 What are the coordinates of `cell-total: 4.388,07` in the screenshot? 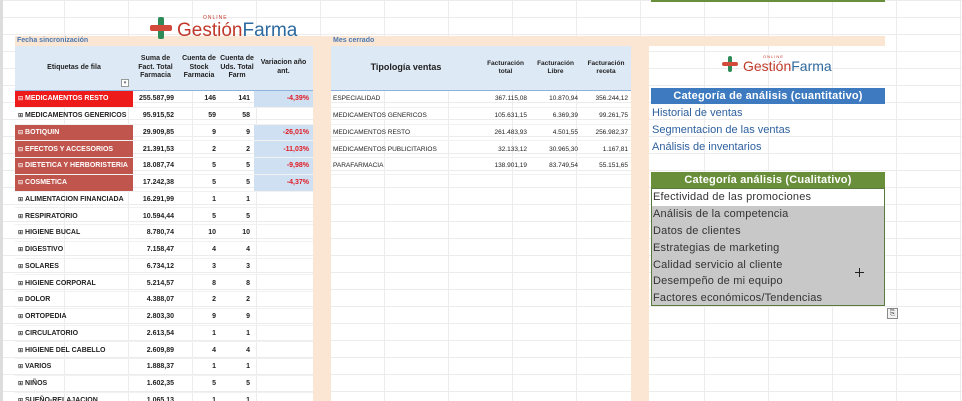 It's located at (155, 300).